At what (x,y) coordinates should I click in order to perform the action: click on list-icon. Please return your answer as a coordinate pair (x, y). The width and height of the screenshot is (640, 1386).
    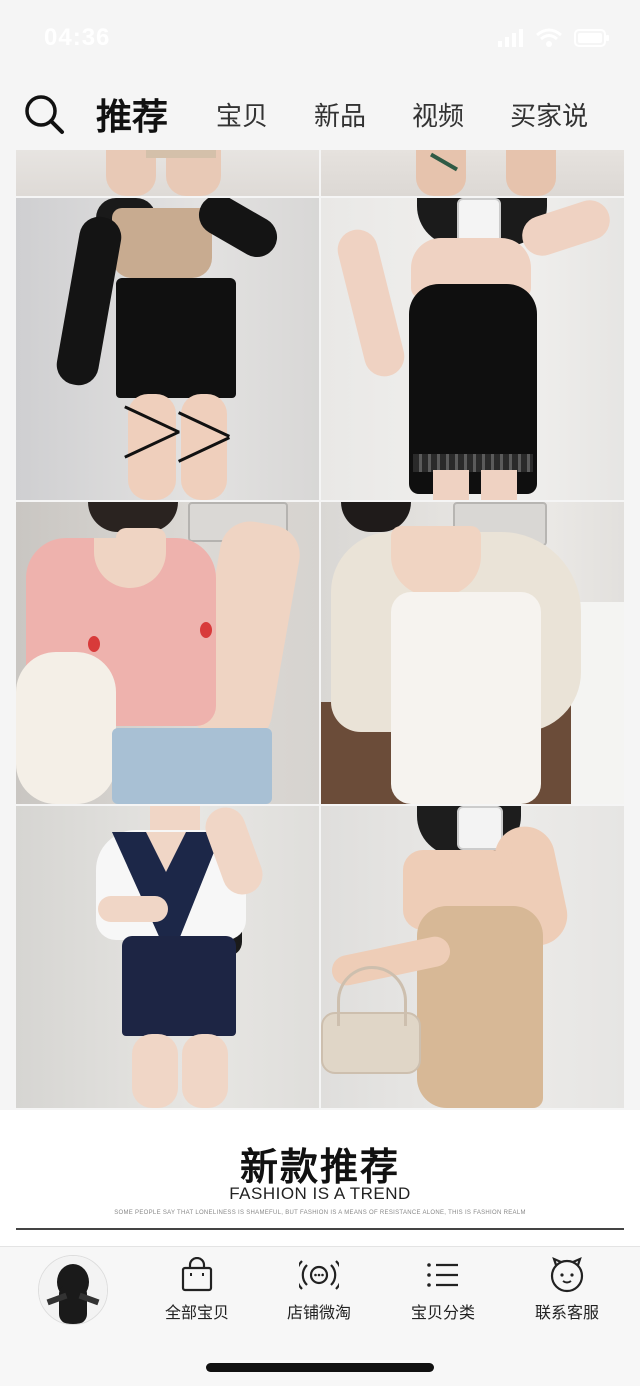
    Looking at the image, I should click on (442, 1275).